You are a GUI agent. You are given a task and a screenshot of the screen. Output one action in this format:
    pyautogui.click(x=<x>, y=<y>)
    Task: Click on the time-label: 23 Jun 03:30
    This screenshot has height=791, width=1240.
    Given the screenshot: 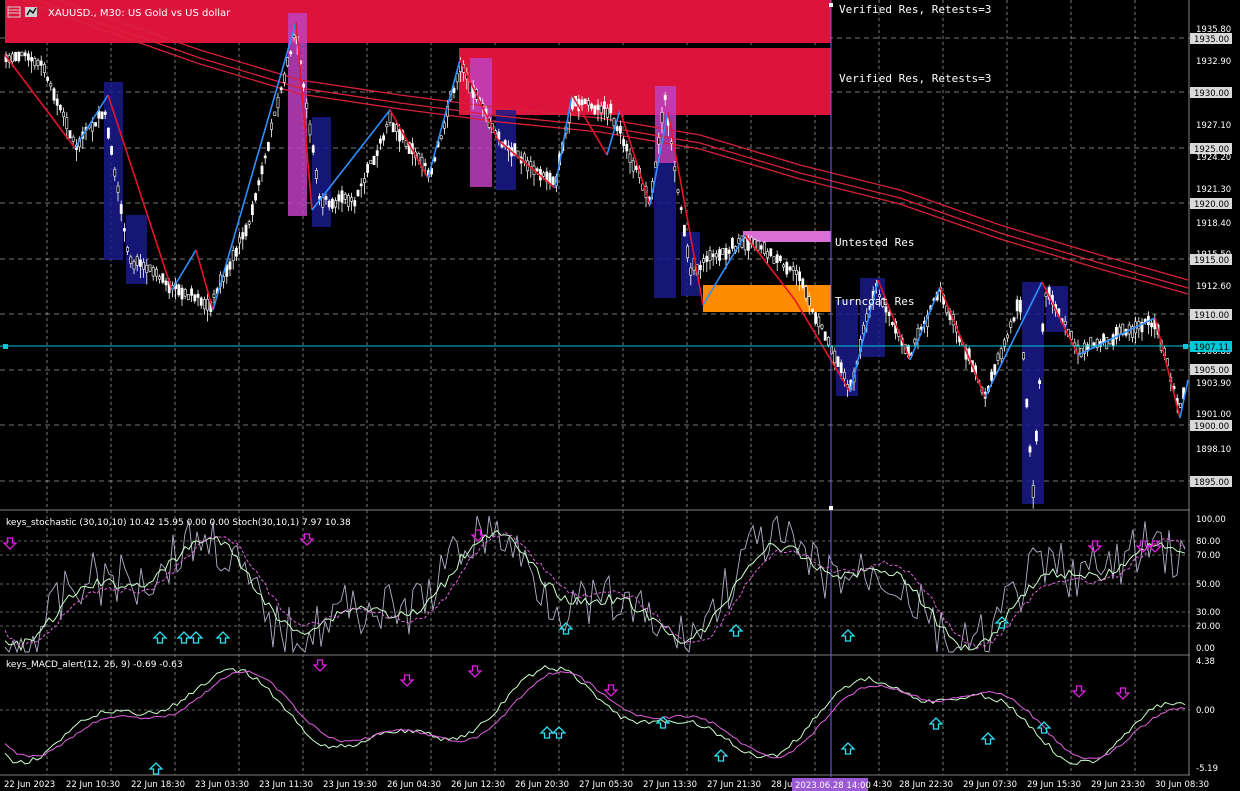 What is the action you would take?
    pyautogui.click(x=222, y=785)
    